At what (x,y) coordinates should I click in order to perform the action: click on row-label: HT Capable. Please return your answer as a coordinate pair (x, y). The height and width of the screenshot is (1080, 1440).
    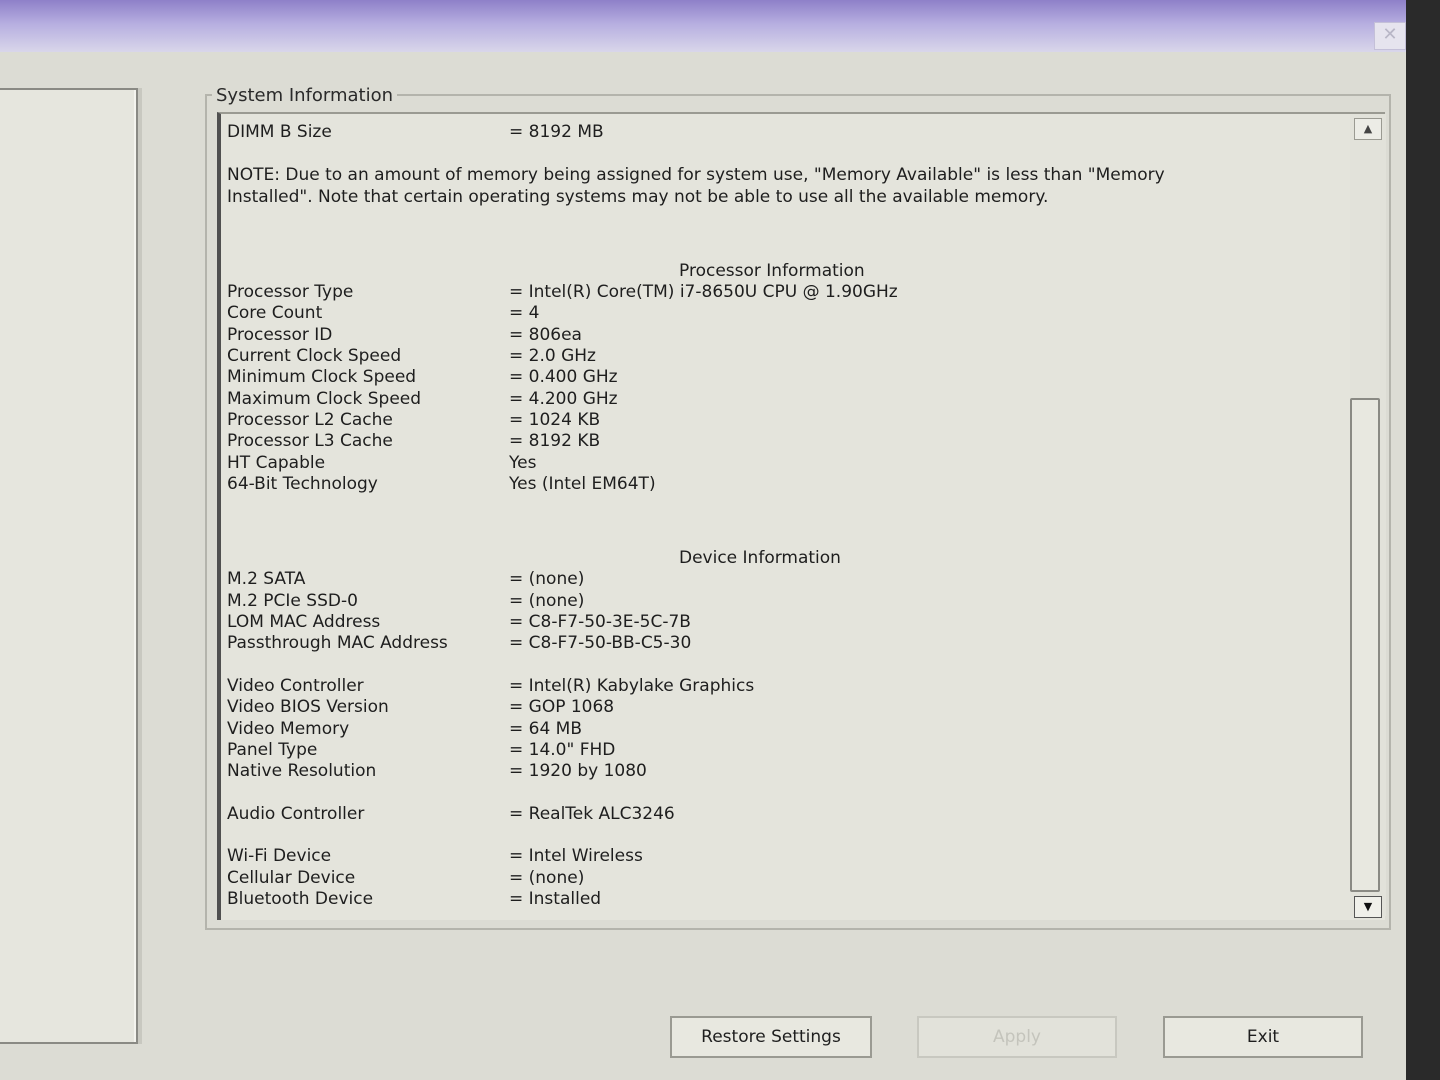
    Looking at the image, I should click on (276, 462).